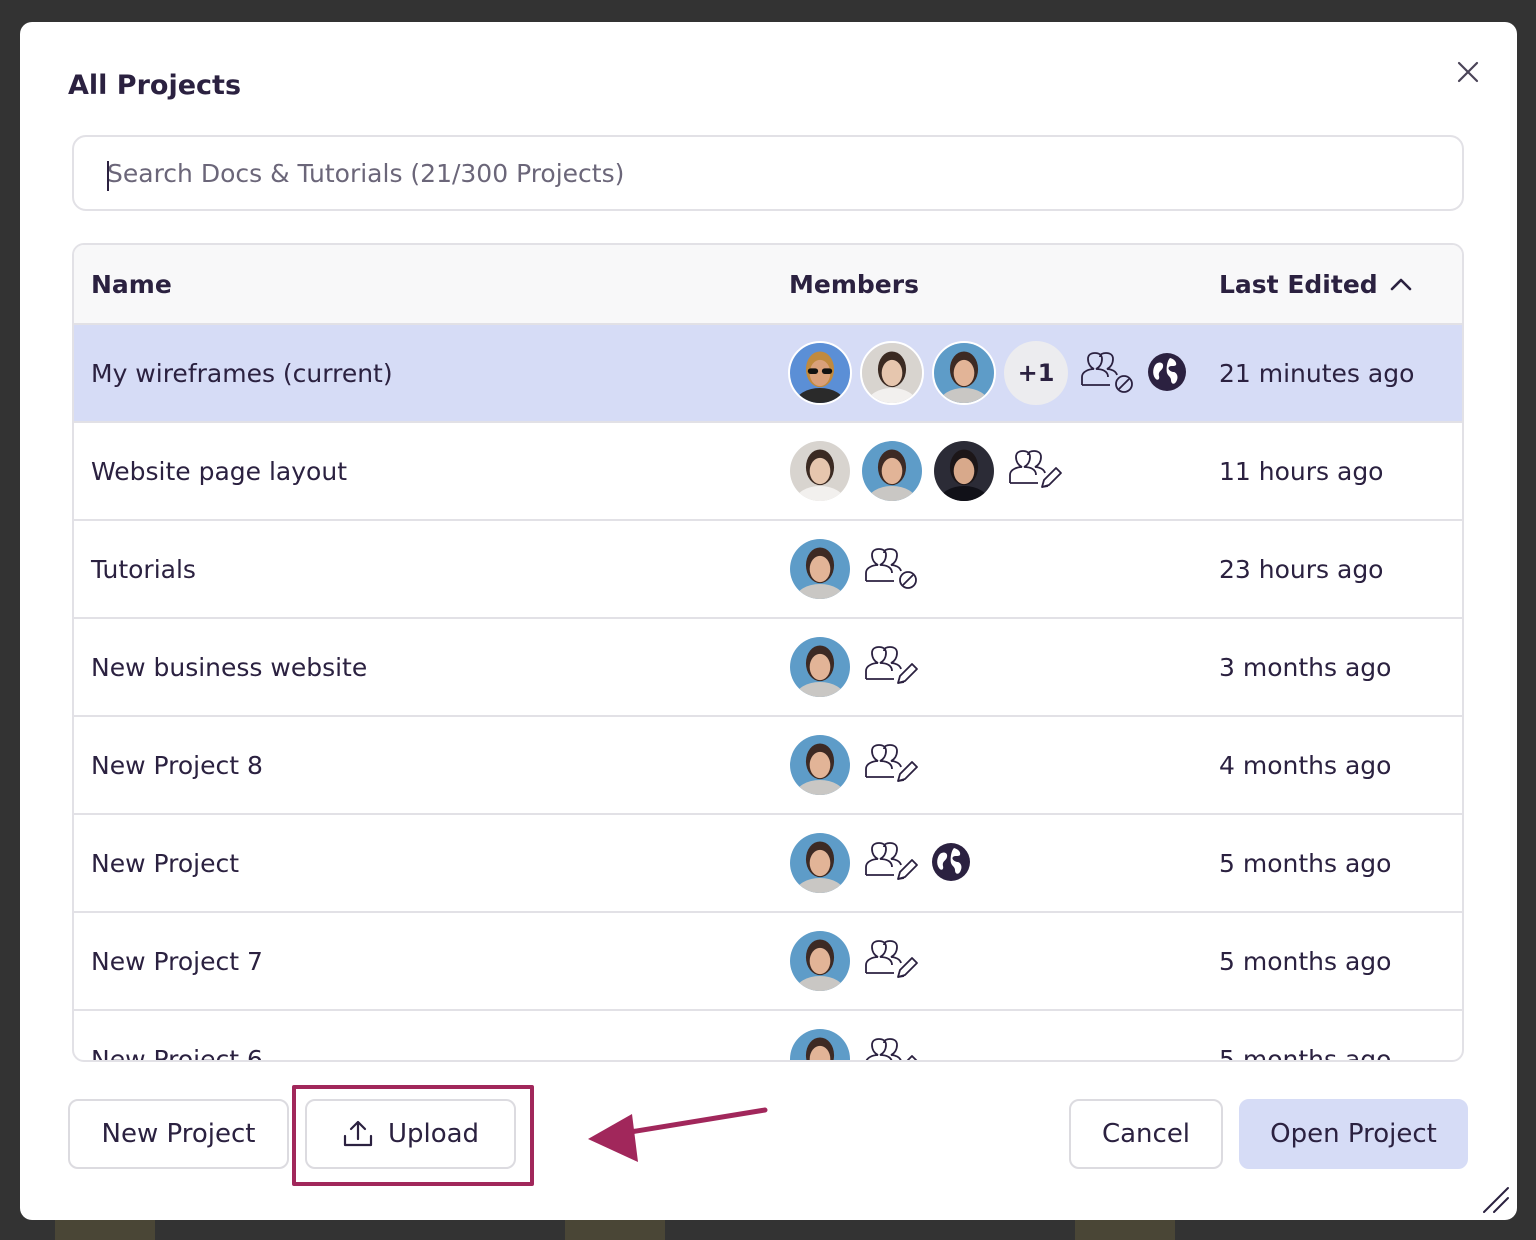  I want to click on column-header-last-edited: Last Edited, so click(1315, 284).